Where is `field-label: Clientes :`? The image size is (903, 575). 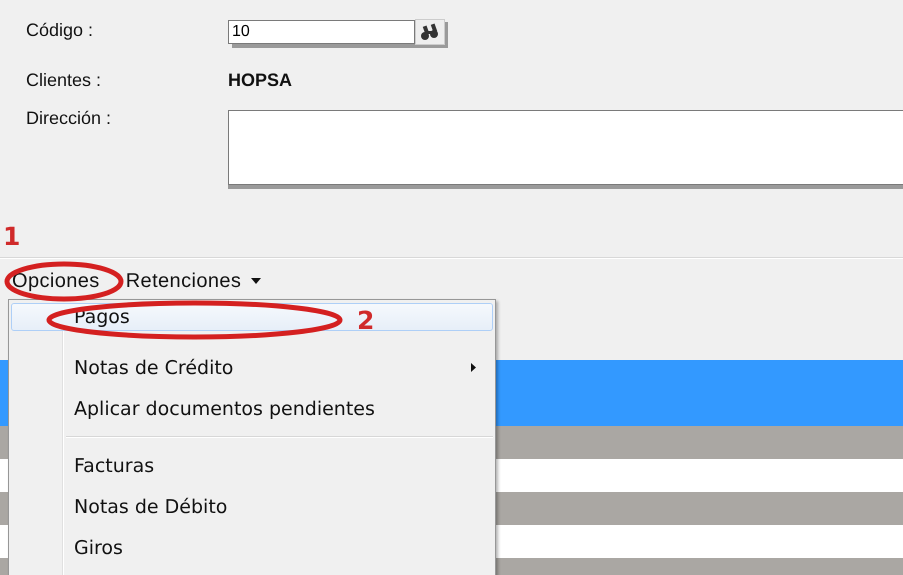
field-label: Clientes : is located at coordinates (64, 80).